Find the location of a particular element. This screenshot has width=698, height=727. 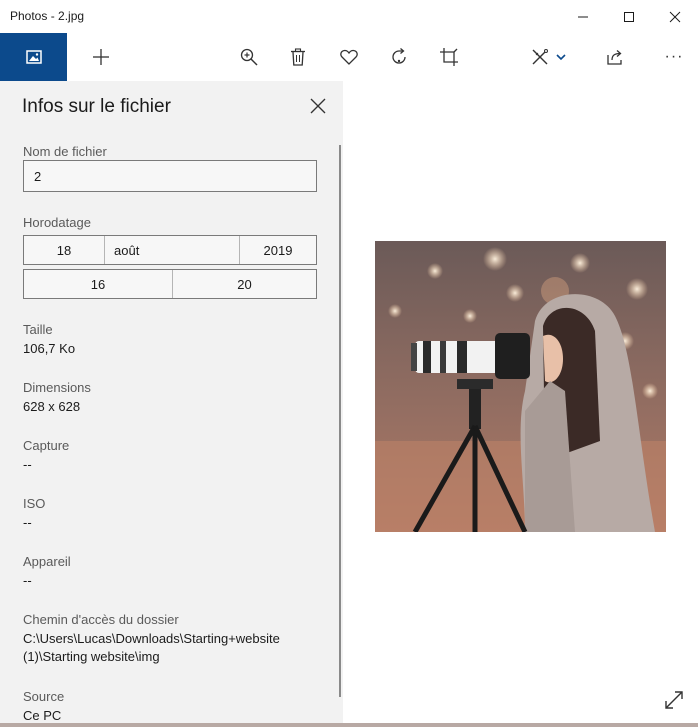

maximize-icon is located at coordinates (629, 16).